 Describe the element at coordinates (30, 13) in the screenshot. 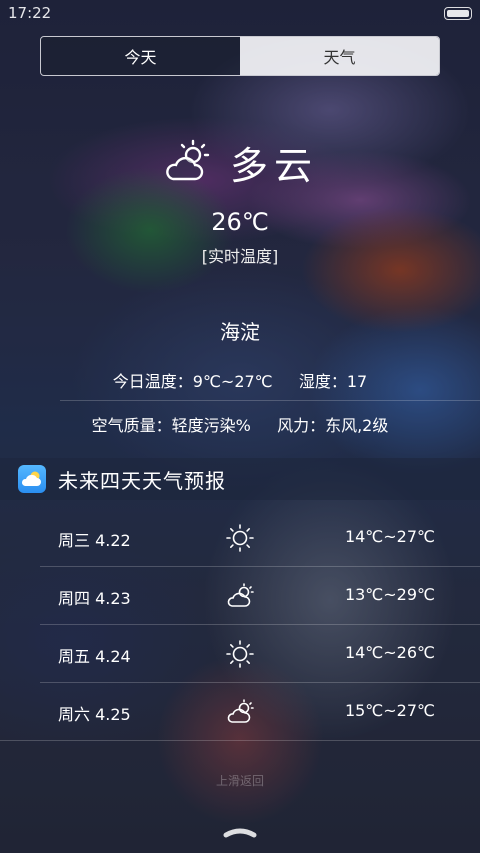

I see `status-time: 17:22` at that location.